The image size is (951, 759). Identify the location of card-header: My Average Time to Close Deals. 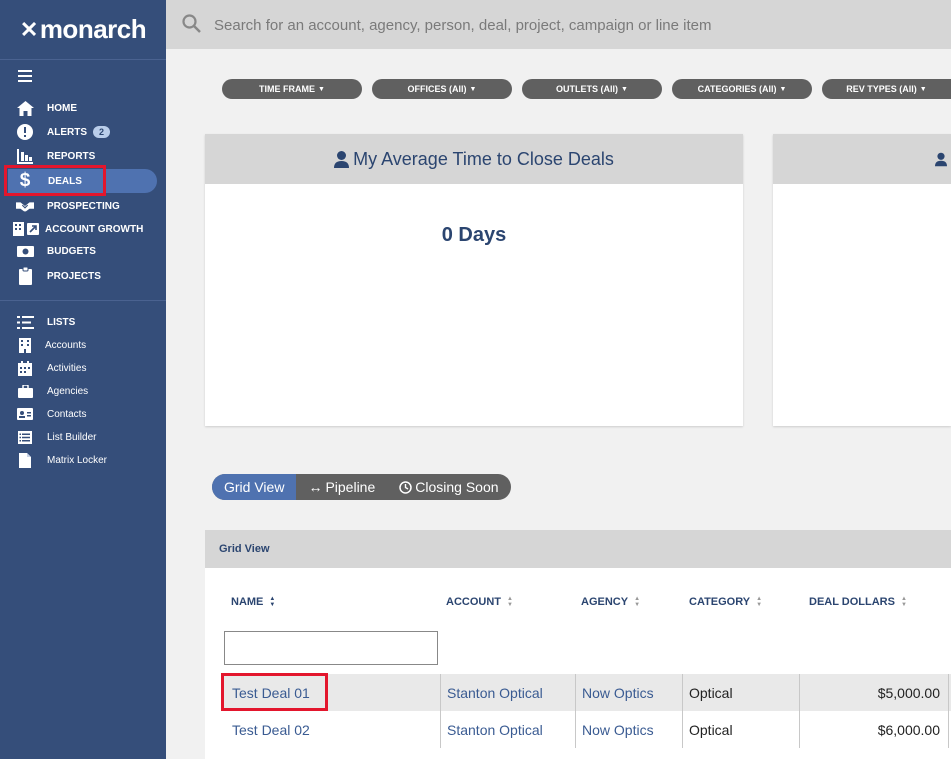
(474, 159).